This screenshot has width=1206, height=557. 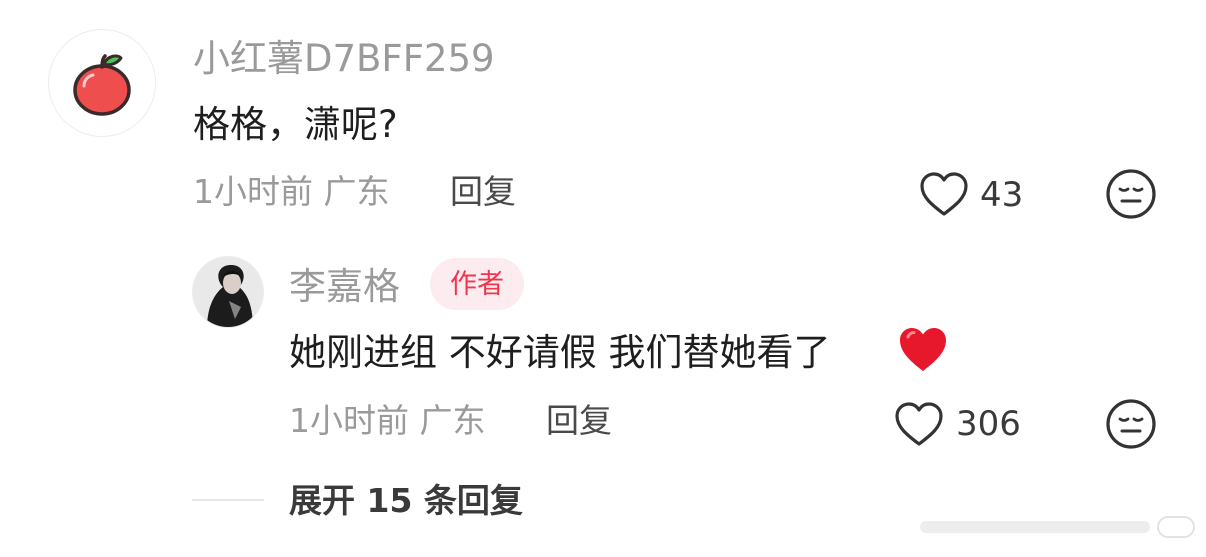 What do you see at coordinates (295, 124) in the screenshot?
I see `comment-text: 格格，潇呢?` at bounding box center [295, 124].